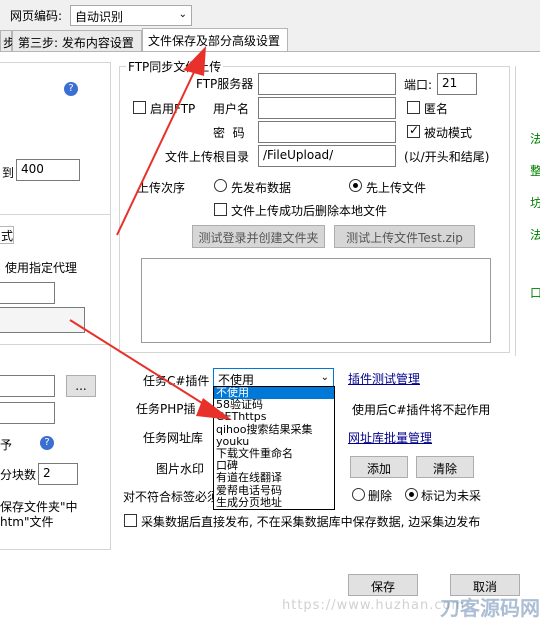 This screenshot has width=540, height=621. I want to click on arrow-line-up, so click(156, 152).